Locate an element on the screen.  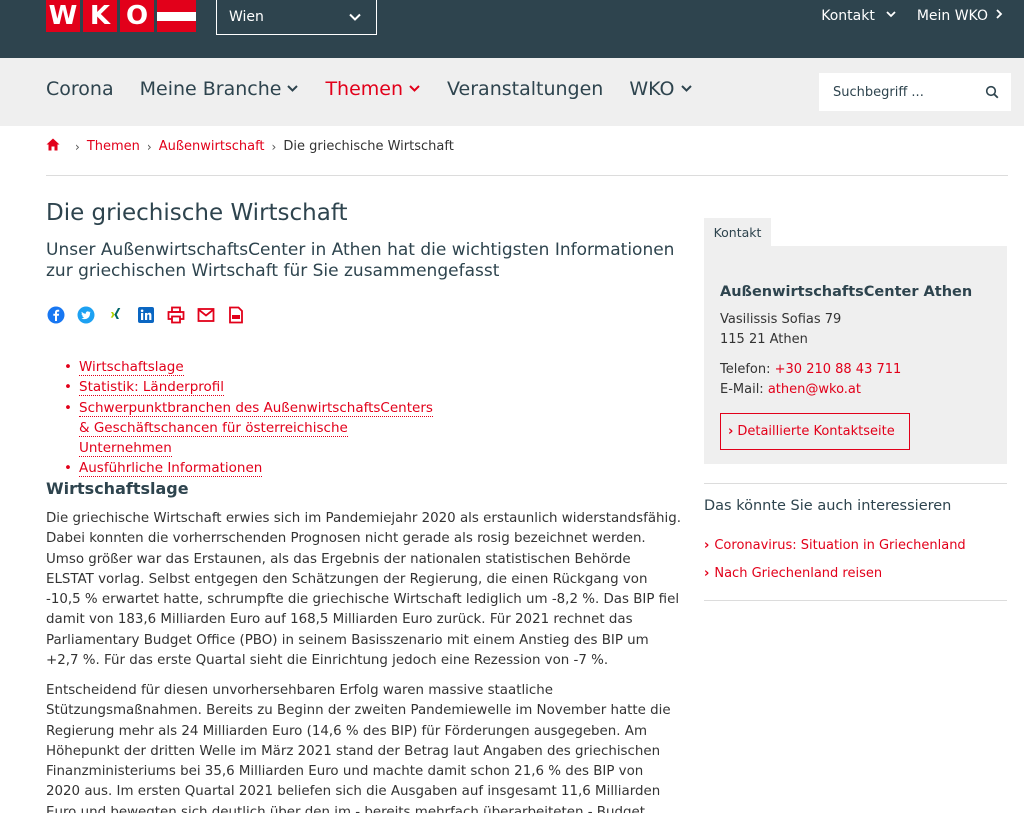
mail-icon is located at coordinates (206, 315).